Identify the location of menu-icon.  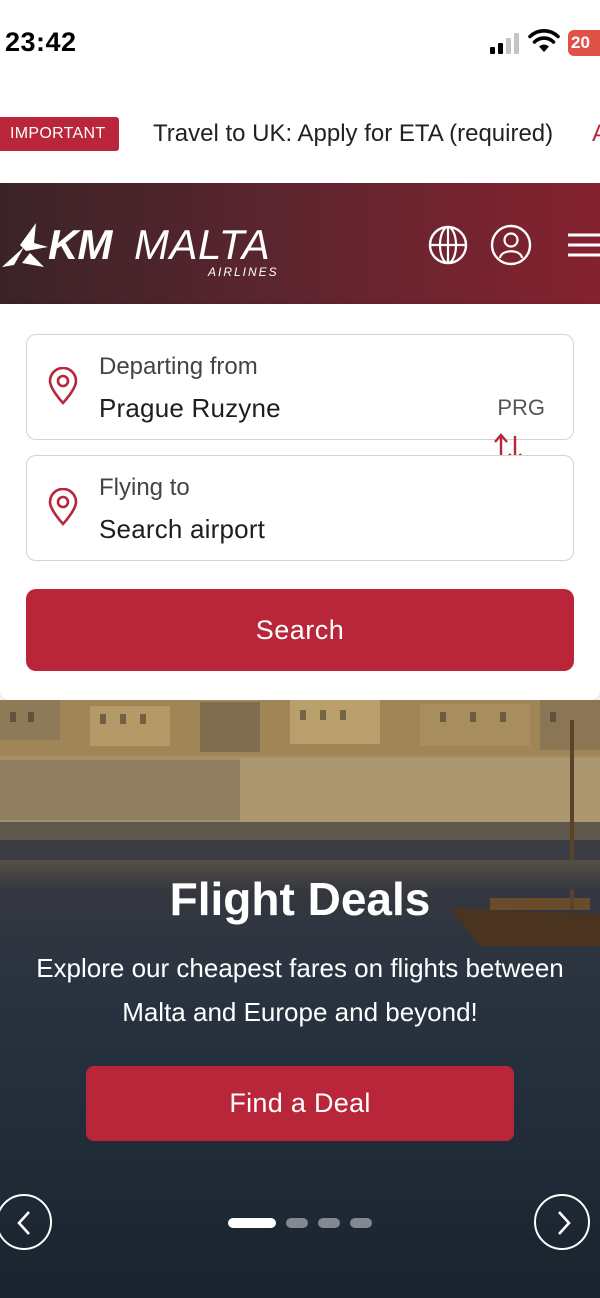
(581, 245).